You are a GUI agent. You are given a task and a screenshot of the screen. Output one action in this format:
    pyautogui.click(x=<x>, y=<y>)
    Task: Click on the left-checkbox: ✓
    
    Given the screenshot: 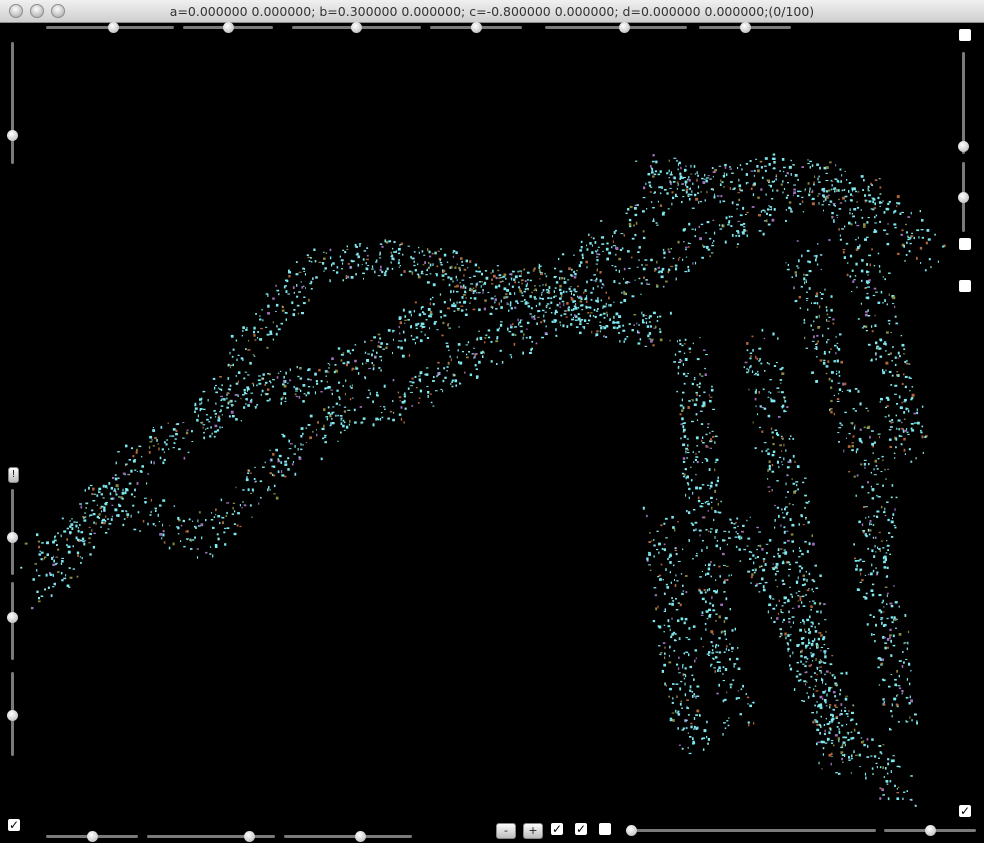 What is the action you would take?
    pyautogui.click(x=14, y=825)
    